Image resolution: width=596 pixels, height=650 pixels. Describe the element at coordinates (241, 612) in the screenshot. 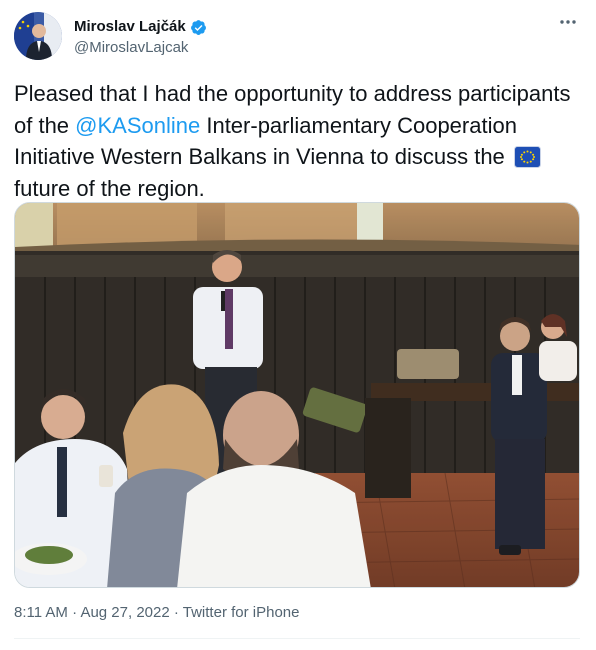

I see `tweet-source: Twitter for iPhone` at that location.